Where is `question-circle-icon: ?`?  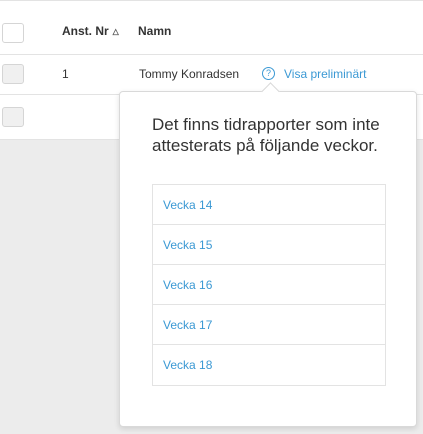 question-circle-icon: ? is located at coordinates (268, 73).